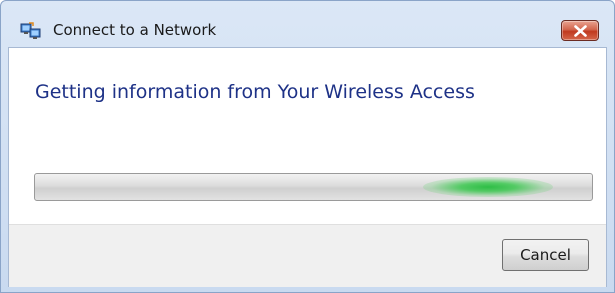 The image size is (615, 293). Describe the element at coordinates (135, 30) in the screenshot. I see `window-title: Connect to a Network` at that location.